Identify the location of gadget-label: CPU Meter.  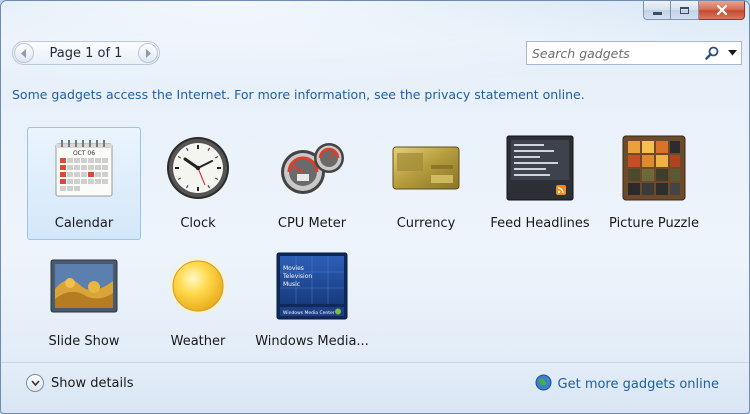
(312, 223).